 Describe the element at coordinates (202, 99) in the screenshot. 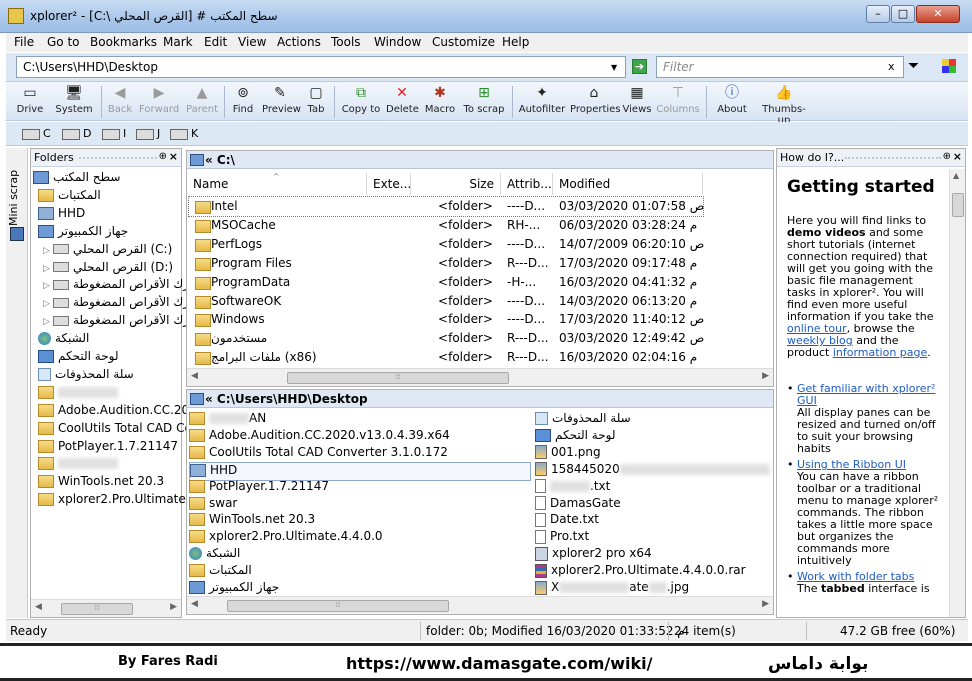

I see `parent-button: ▲ Parent` at that location.